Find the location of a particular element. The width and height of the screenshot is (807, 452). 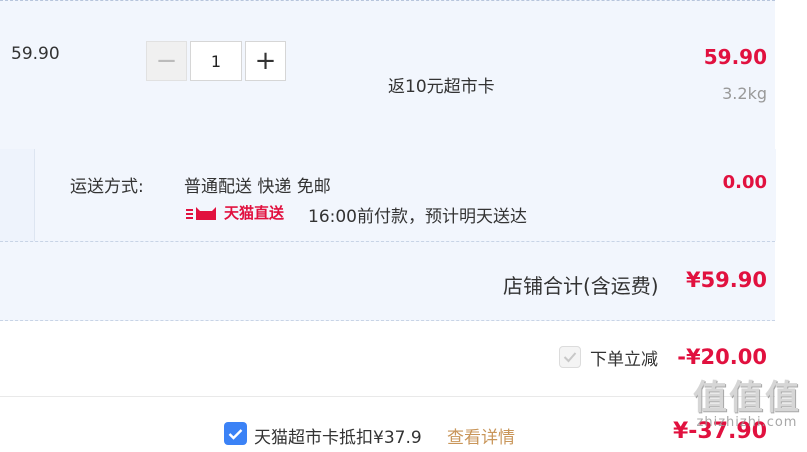

delivery-estimate: 16:00前付款，预计明天送达 is located at coordinates (417, 217).